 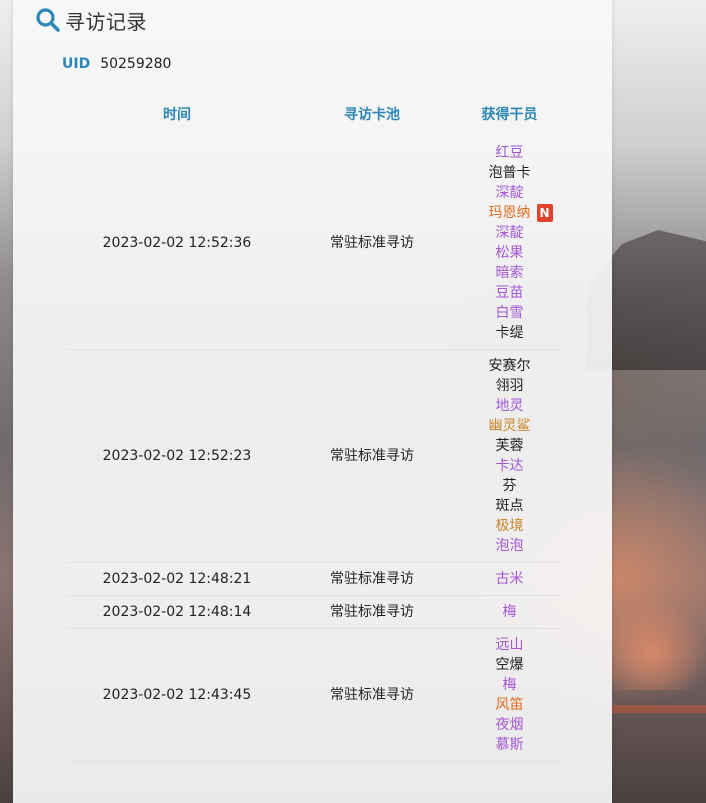 I want to click on operator-label: 泡泡, so click(x=509, y=546).